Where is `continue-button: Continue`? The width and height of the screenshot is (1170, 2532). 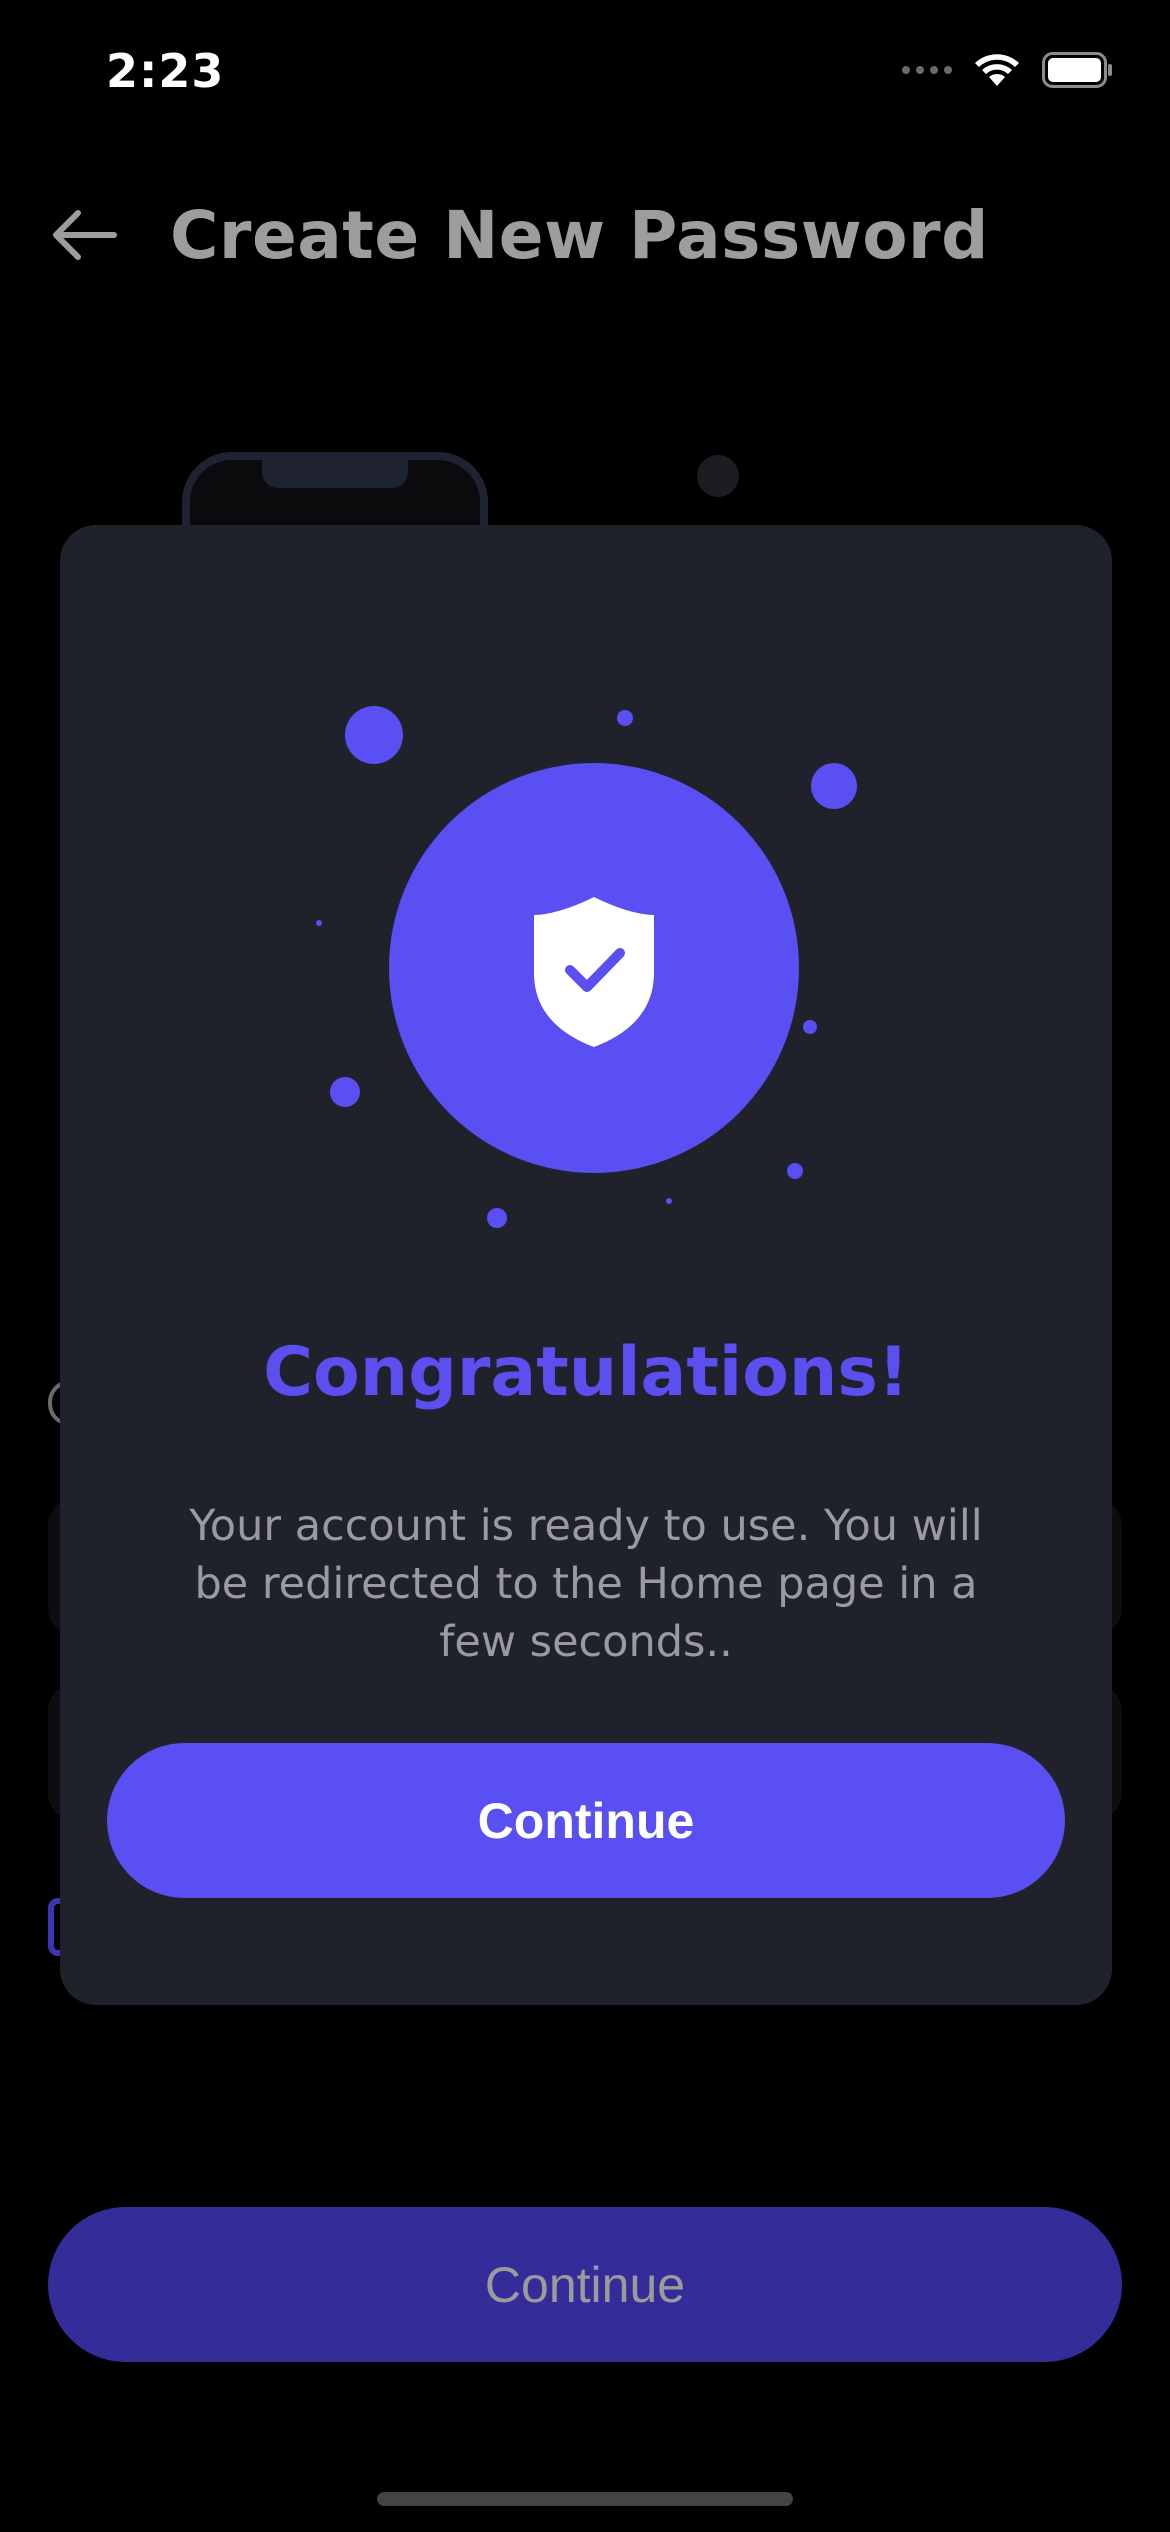
continue-button: Continue is located at coordinates (586, 1820).